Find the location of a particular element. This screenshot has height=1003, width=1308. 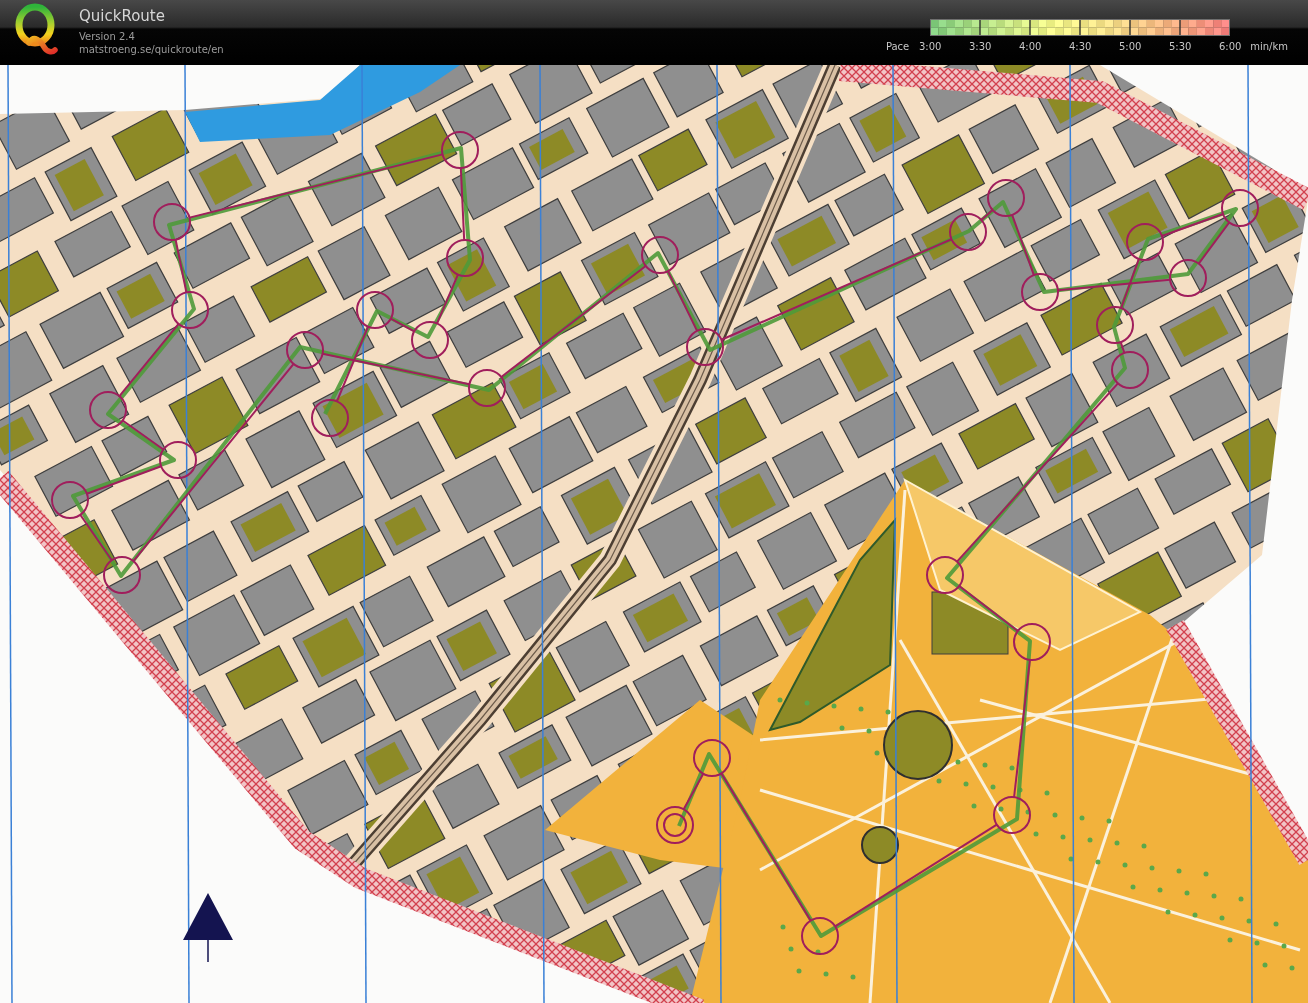

pace-tick-label: 6:00 is located at coordinates (1230, 46).